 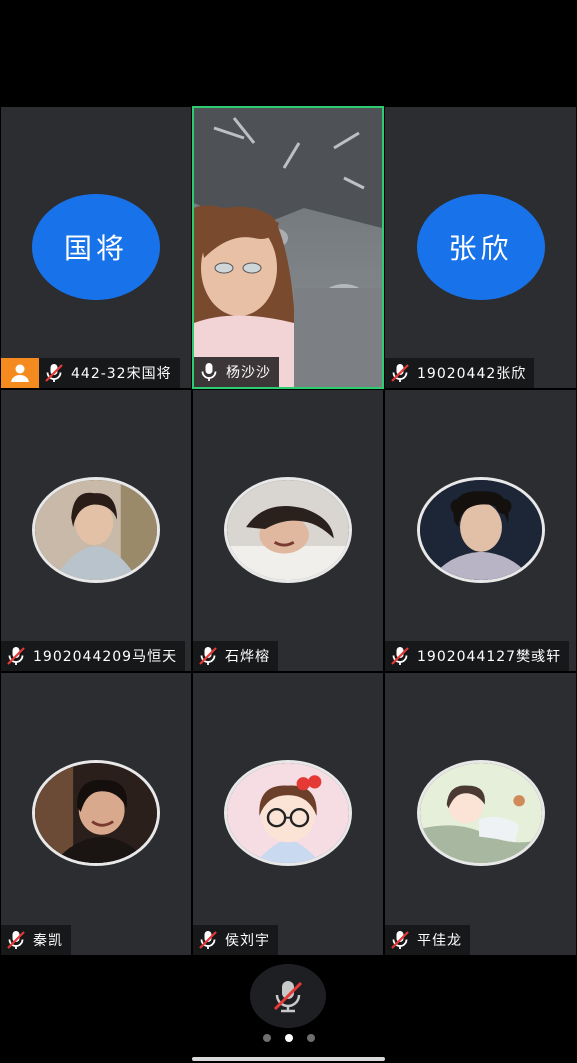 I want to click on video-feed, so click(x=288, y=247).